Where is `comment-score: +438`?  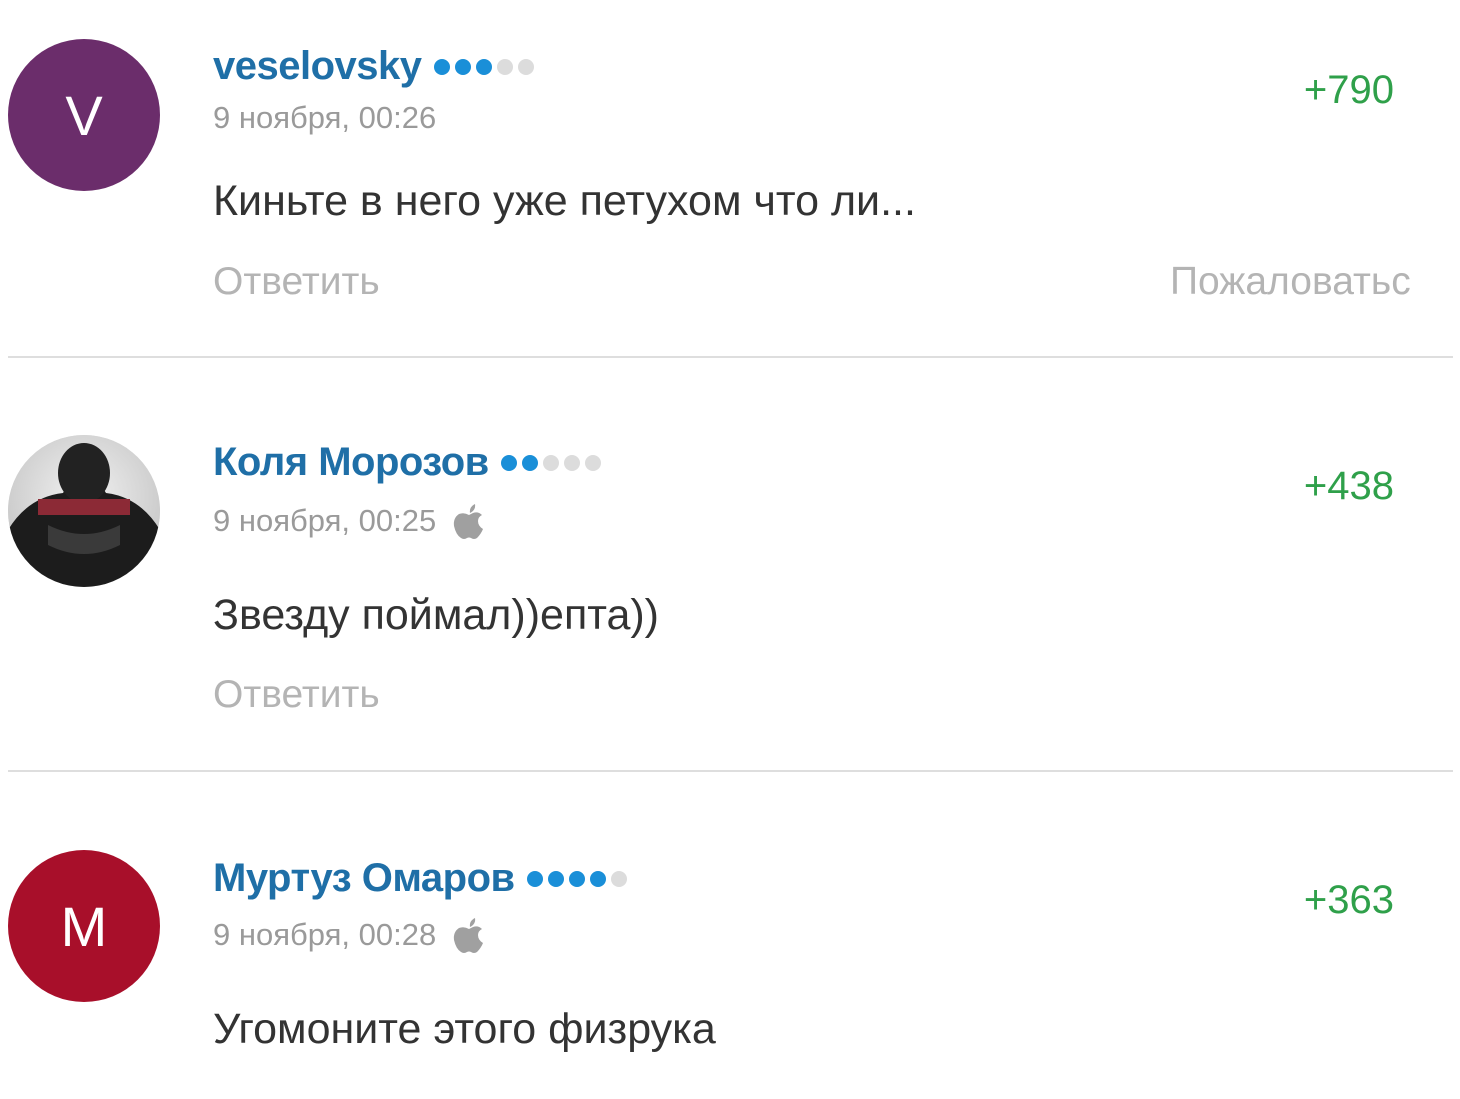
comment-score: +438 is located at coordinates (1348, 486).